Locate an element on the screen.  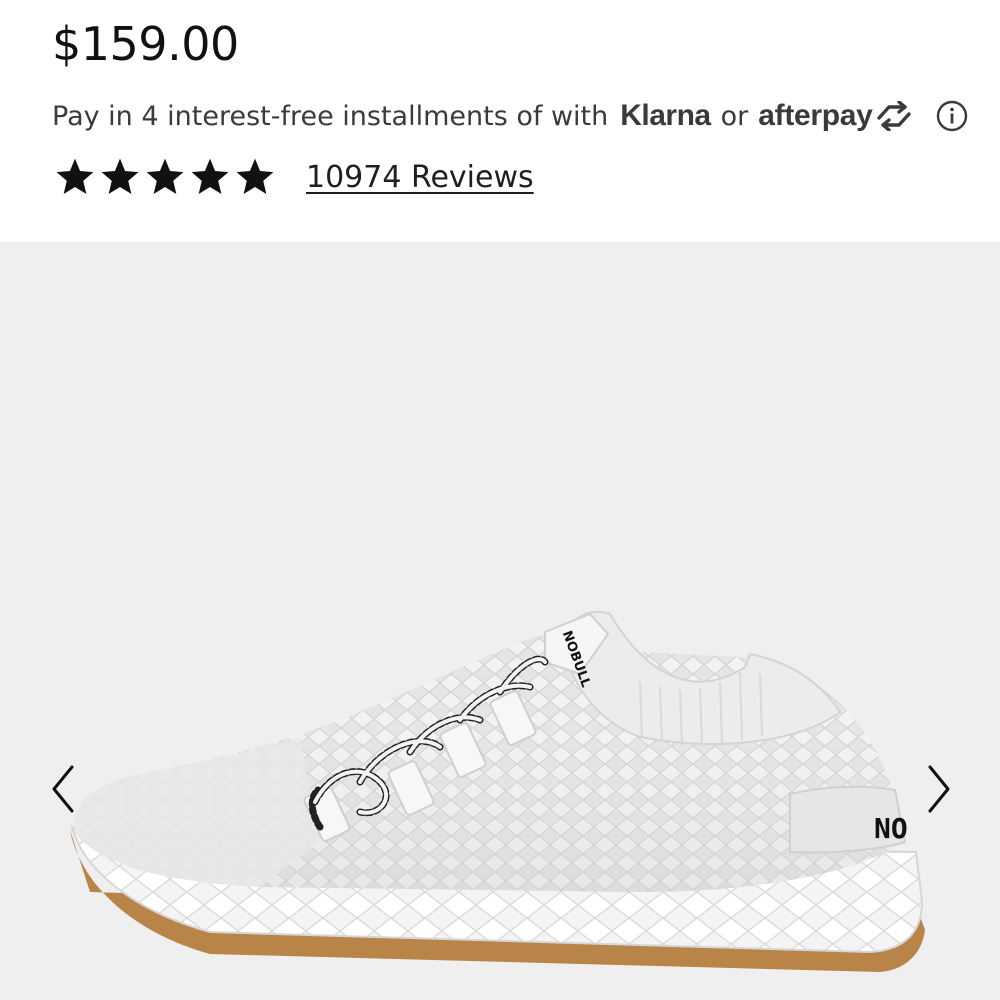
klarna-logo: Klarna is located at coordinates (665, 116).